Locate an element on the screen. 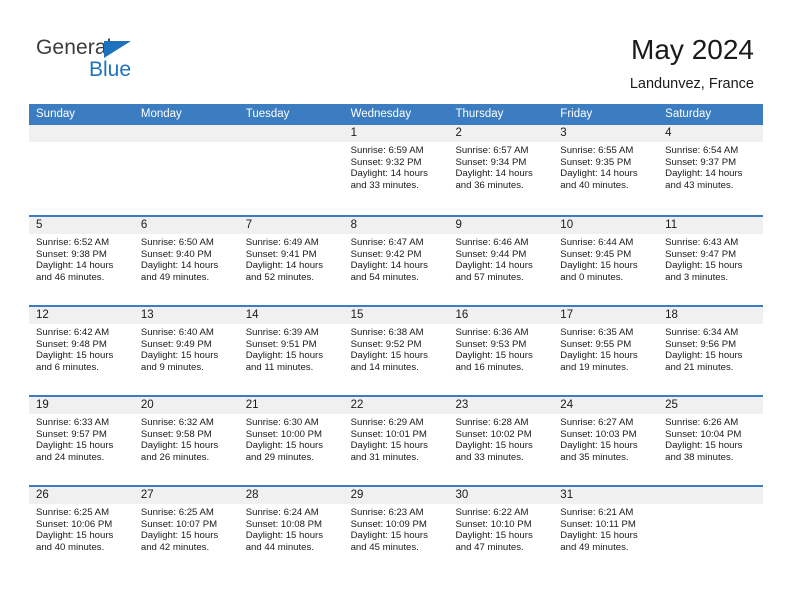 The width and height of the screenshot is (792, 612). daylight-text: Daylight: 14 hours and 43 minutes. is located at coordinates (704, 179).